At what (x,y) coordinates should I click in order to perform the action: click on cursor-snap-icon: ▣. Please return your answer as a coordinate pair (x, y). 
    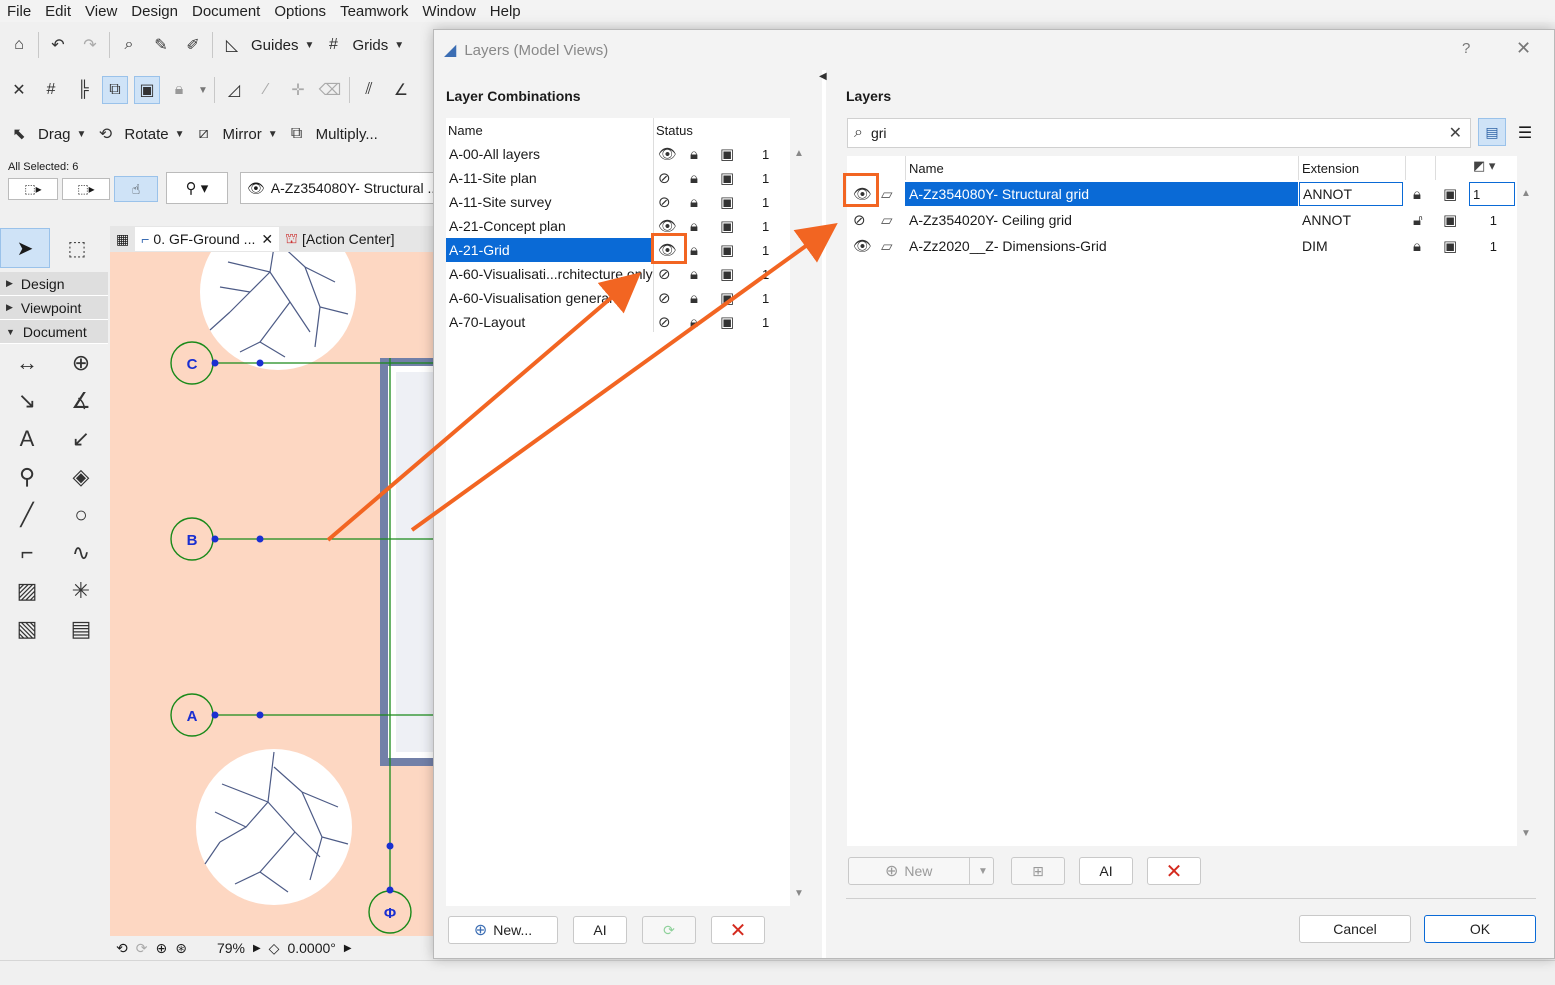
    Looking at the image, I should click on (147, 90).